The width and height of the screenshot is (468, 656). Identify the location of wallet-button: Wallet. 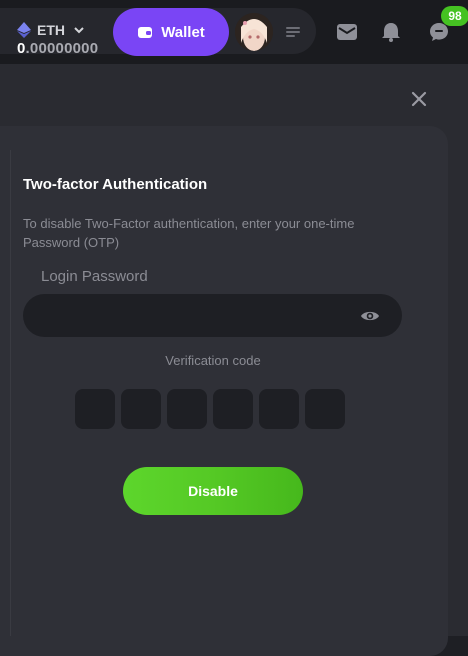
(171, 32).